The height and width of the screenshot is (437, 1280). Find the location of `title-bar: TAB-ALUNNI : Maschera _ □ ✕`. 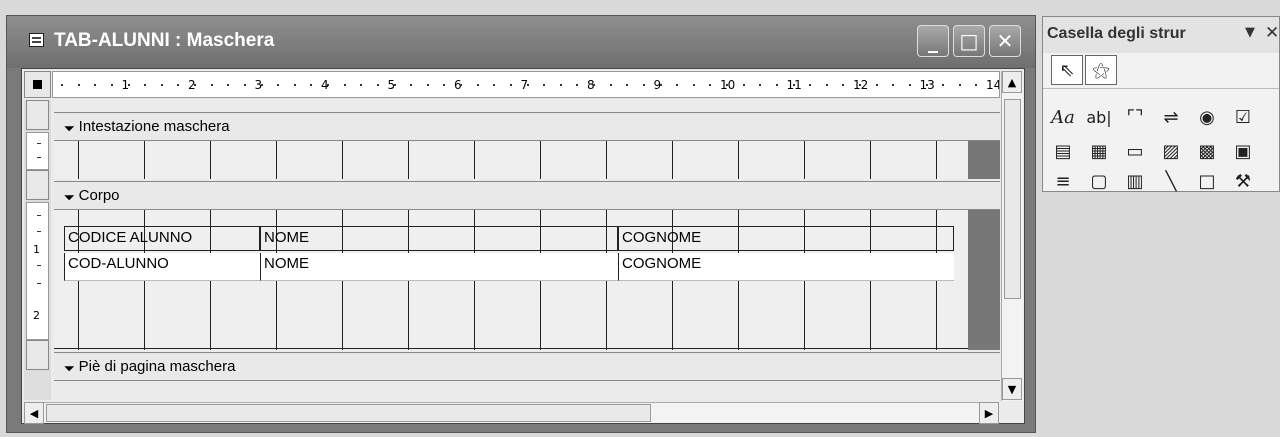

title-bar: TAB-ALUNNI : Maschera _ □ ✕ is located at coordinates (521, 42).